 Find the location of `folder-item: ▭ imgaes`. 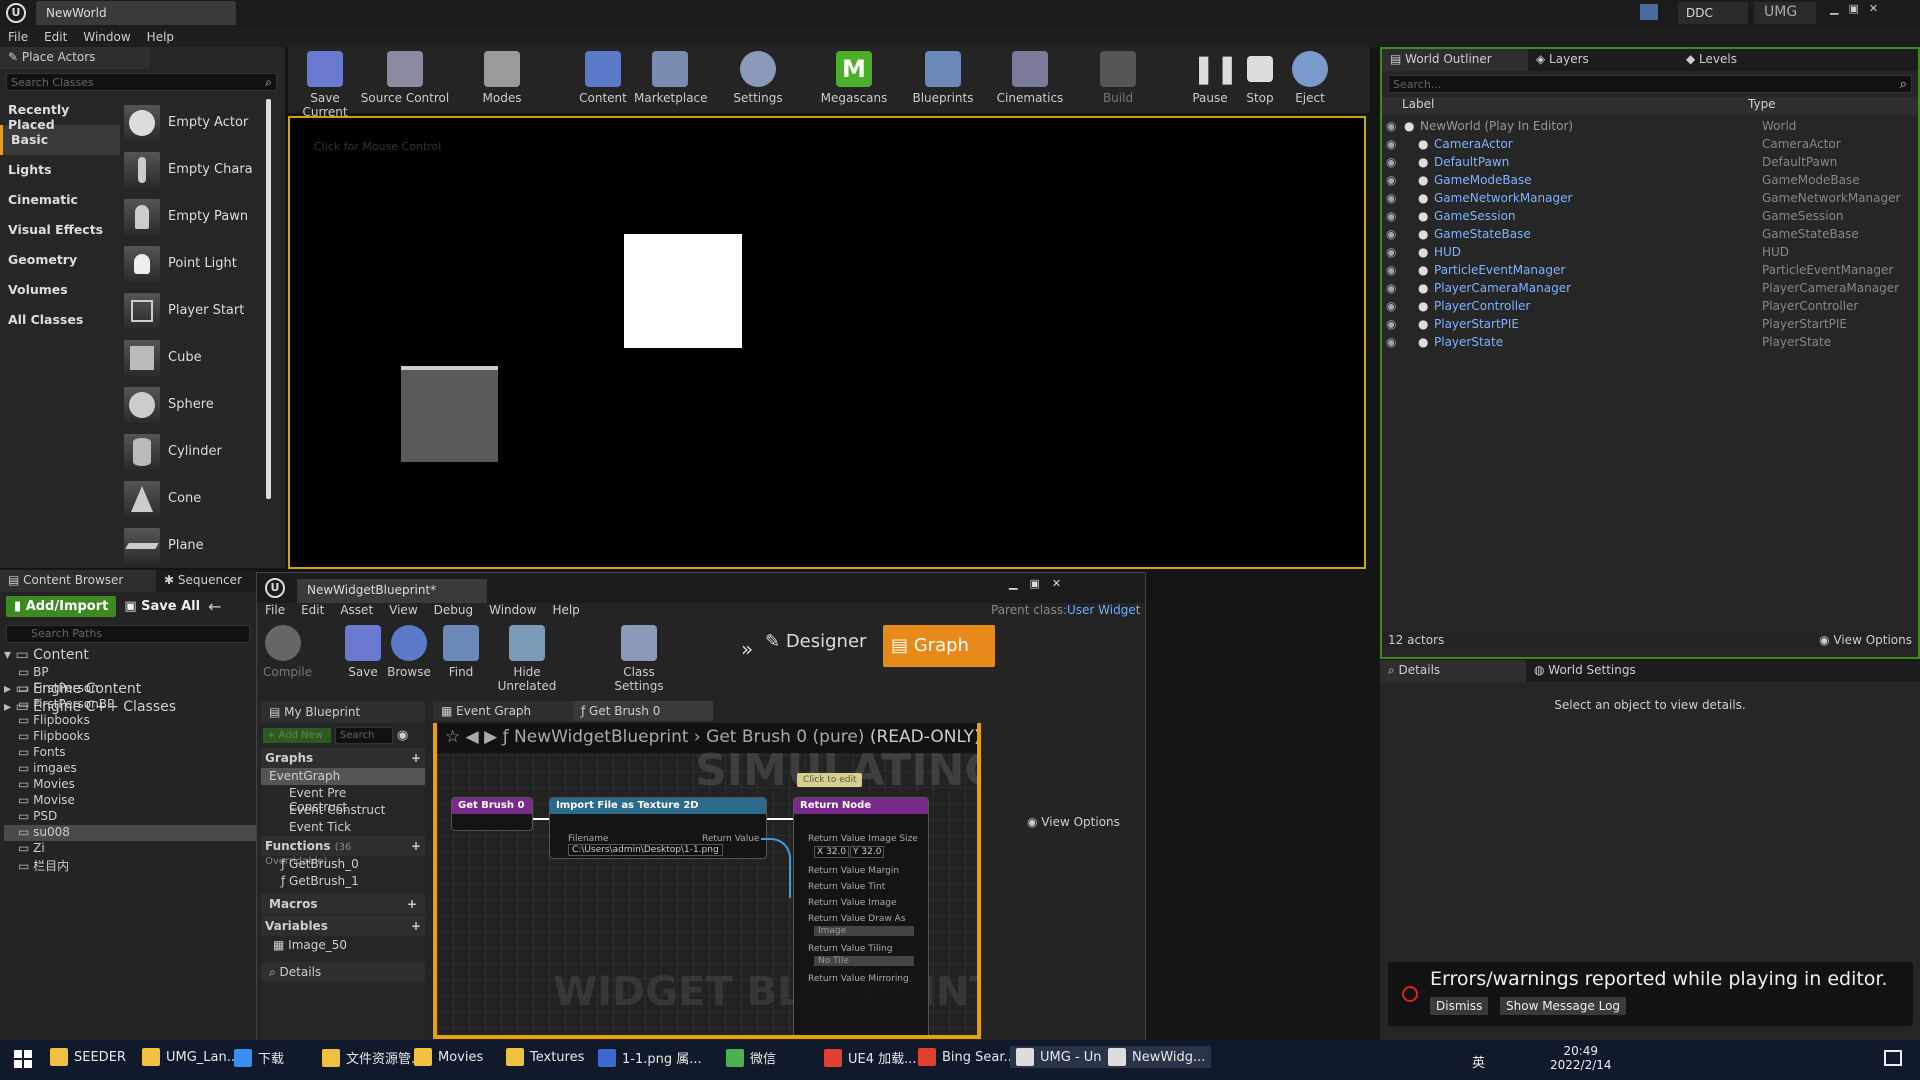

folder-item: ▭ imgaes is located at coordinates (130, 769).